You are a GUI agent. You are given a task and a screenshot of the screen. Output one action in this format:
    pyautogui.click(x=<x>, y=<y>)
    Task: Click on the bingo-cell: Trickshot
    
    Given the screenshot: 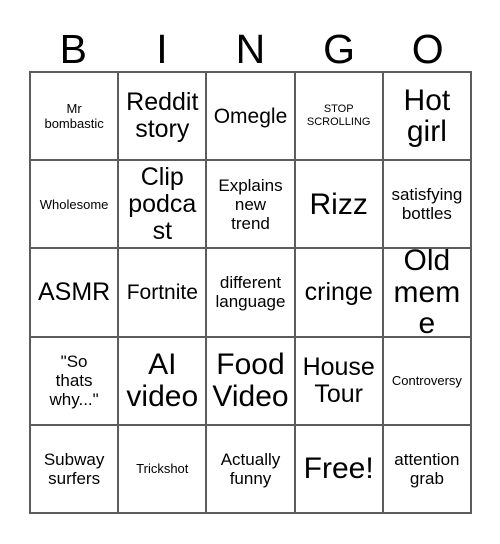 What is the action you would take?
    pyautogui.click(x=163, y=469)
    